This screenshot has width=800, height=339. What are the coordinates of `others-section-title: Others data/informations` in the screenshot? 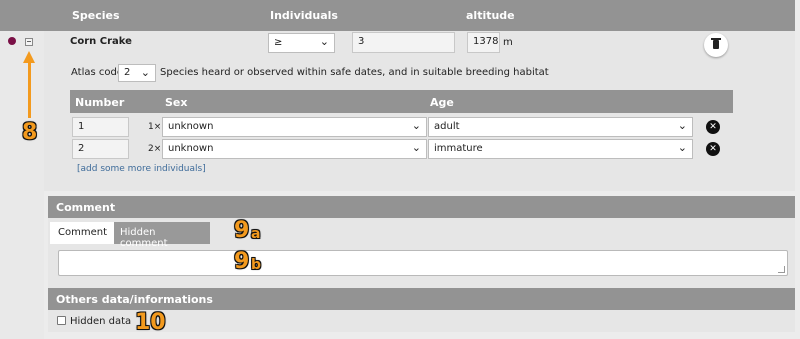 It's located at (421, 299).